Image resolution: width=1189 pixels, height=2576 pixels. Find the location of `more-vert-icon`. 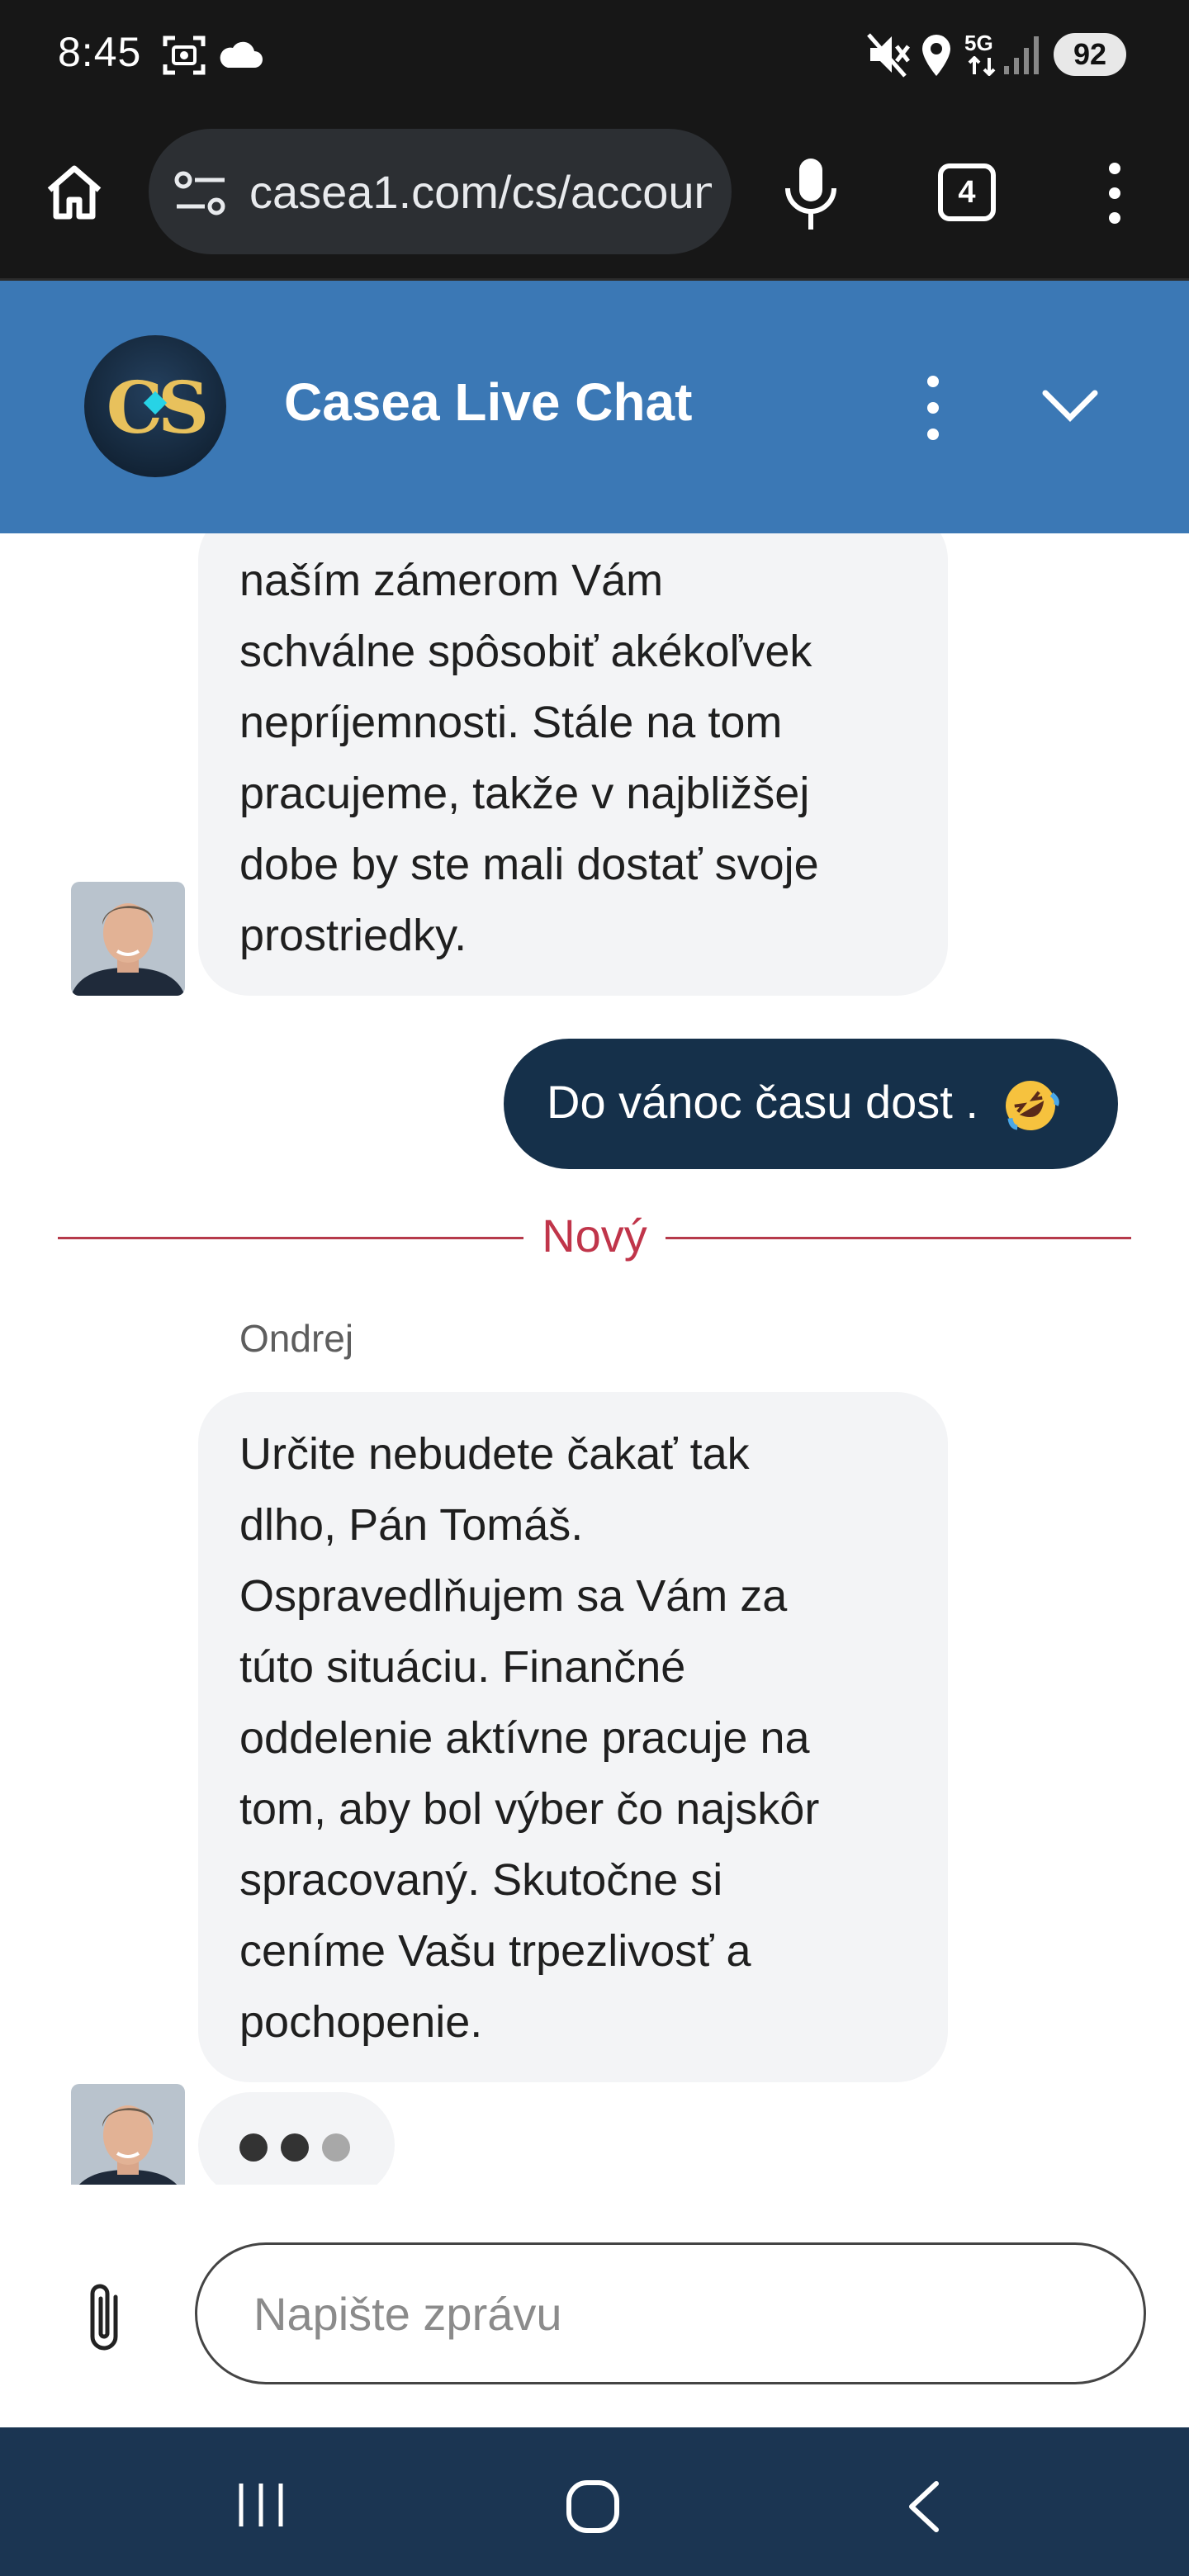

more-vert-icon is located at coordinates (933, 408).